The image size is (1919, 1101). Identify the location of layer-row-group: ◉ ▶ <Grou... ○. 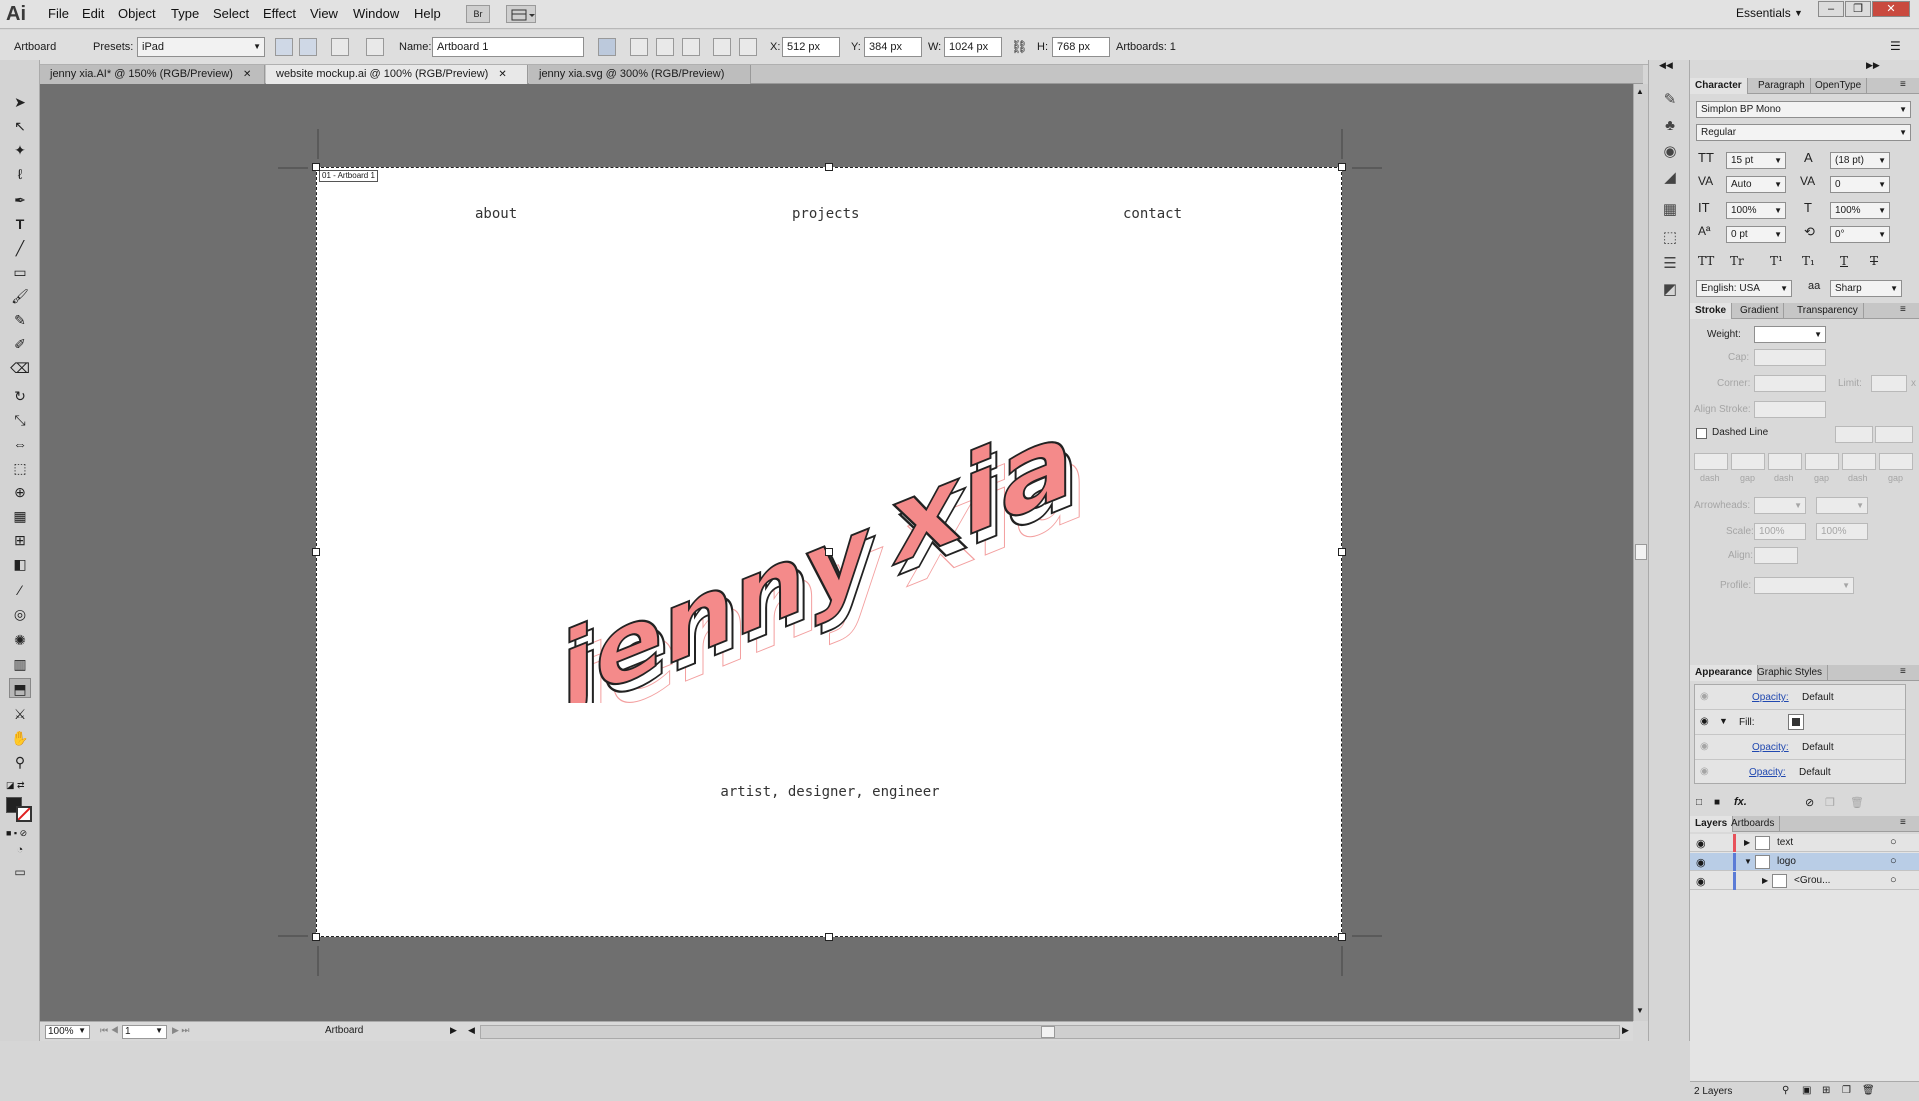
(1804, 881).